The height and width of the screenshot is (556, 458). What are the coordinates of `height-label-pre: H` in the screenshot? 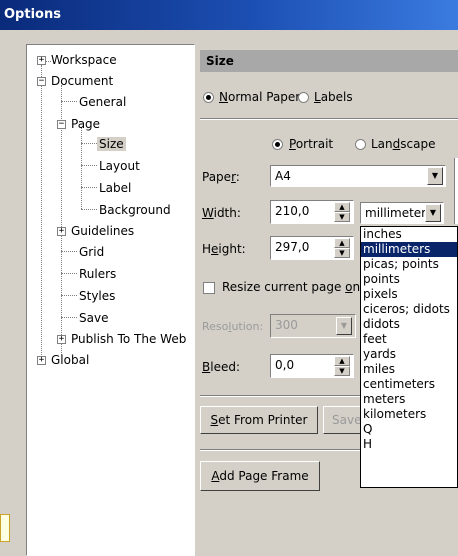 It's located at (207, 249).